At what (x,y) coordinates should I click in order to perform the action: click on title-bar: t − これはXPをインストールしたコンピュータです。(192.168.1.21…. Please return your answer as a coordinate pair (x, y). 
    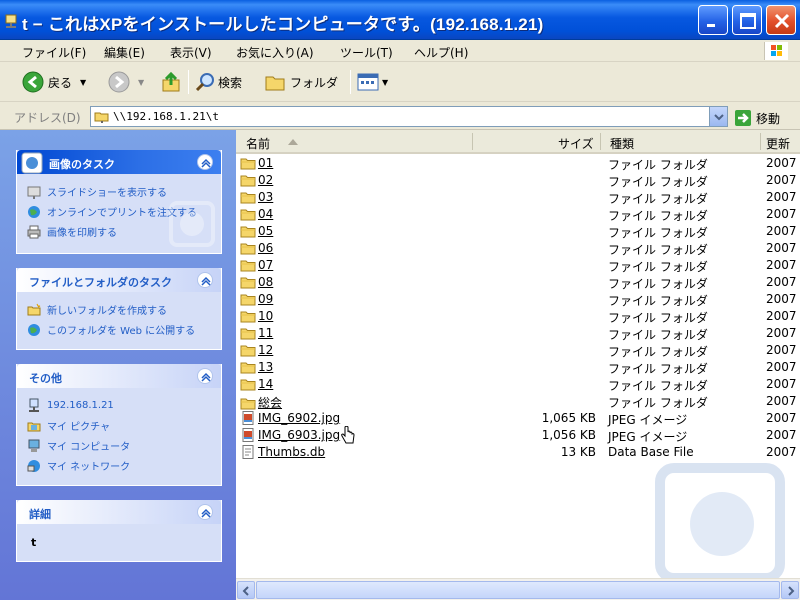
    Looking at the image, I should click on (400, 20).